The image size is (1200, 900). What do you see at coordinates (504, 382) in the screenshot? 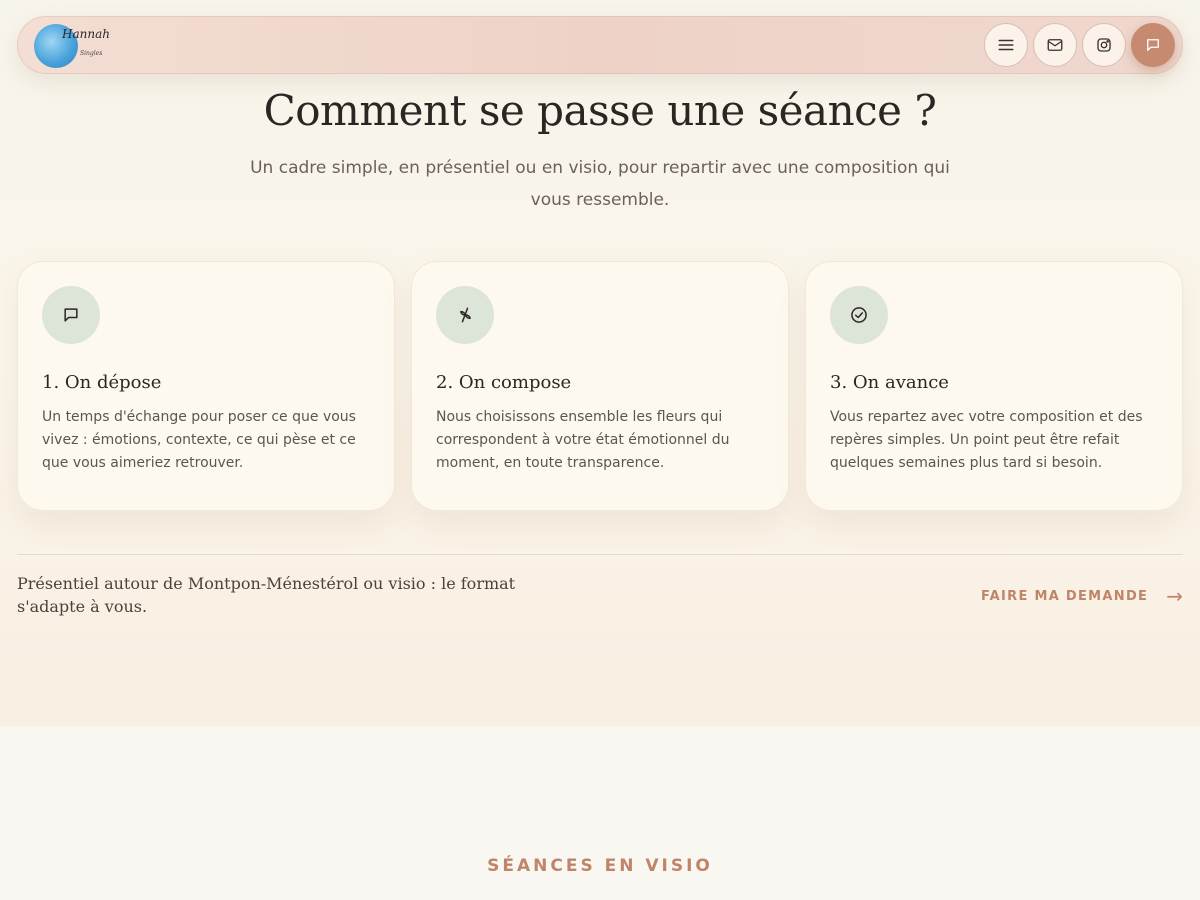
I see `step-title: 2. On compose` at bounding box center [504, 382].